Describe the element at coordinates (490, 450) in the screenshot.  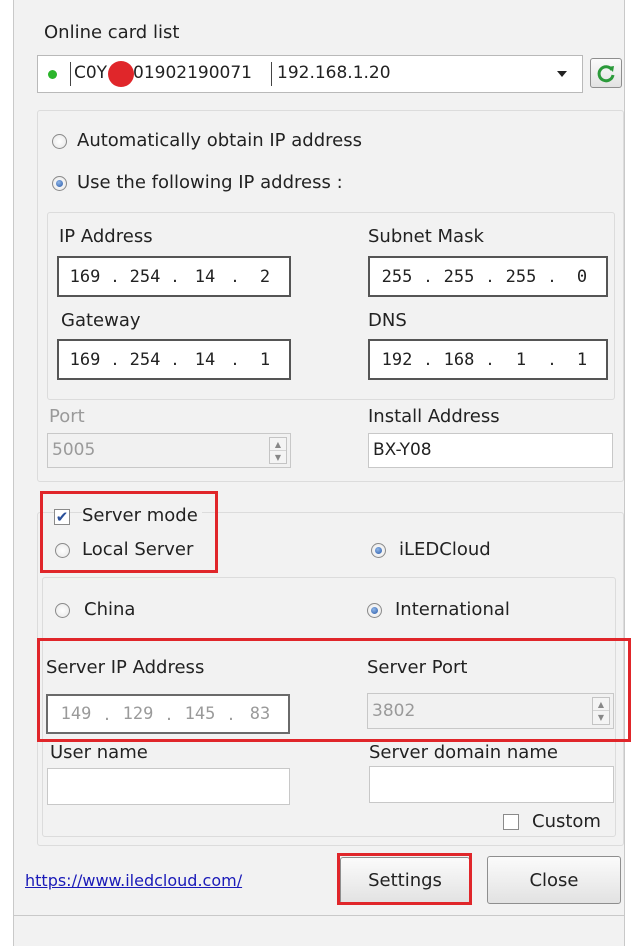
I see `install-address-field: BX-Y08` at that location.